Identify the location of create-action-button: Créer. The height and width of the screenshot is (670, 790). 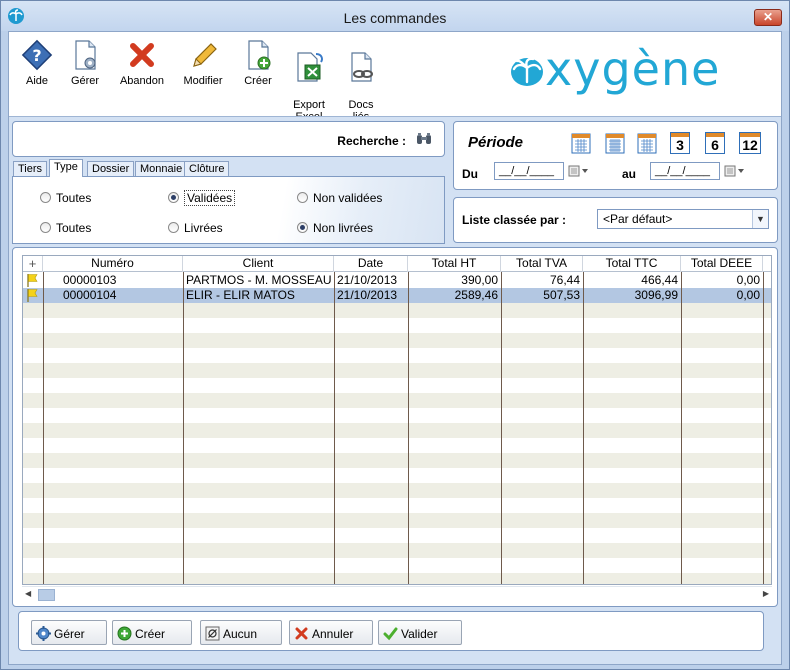
(152, 632).